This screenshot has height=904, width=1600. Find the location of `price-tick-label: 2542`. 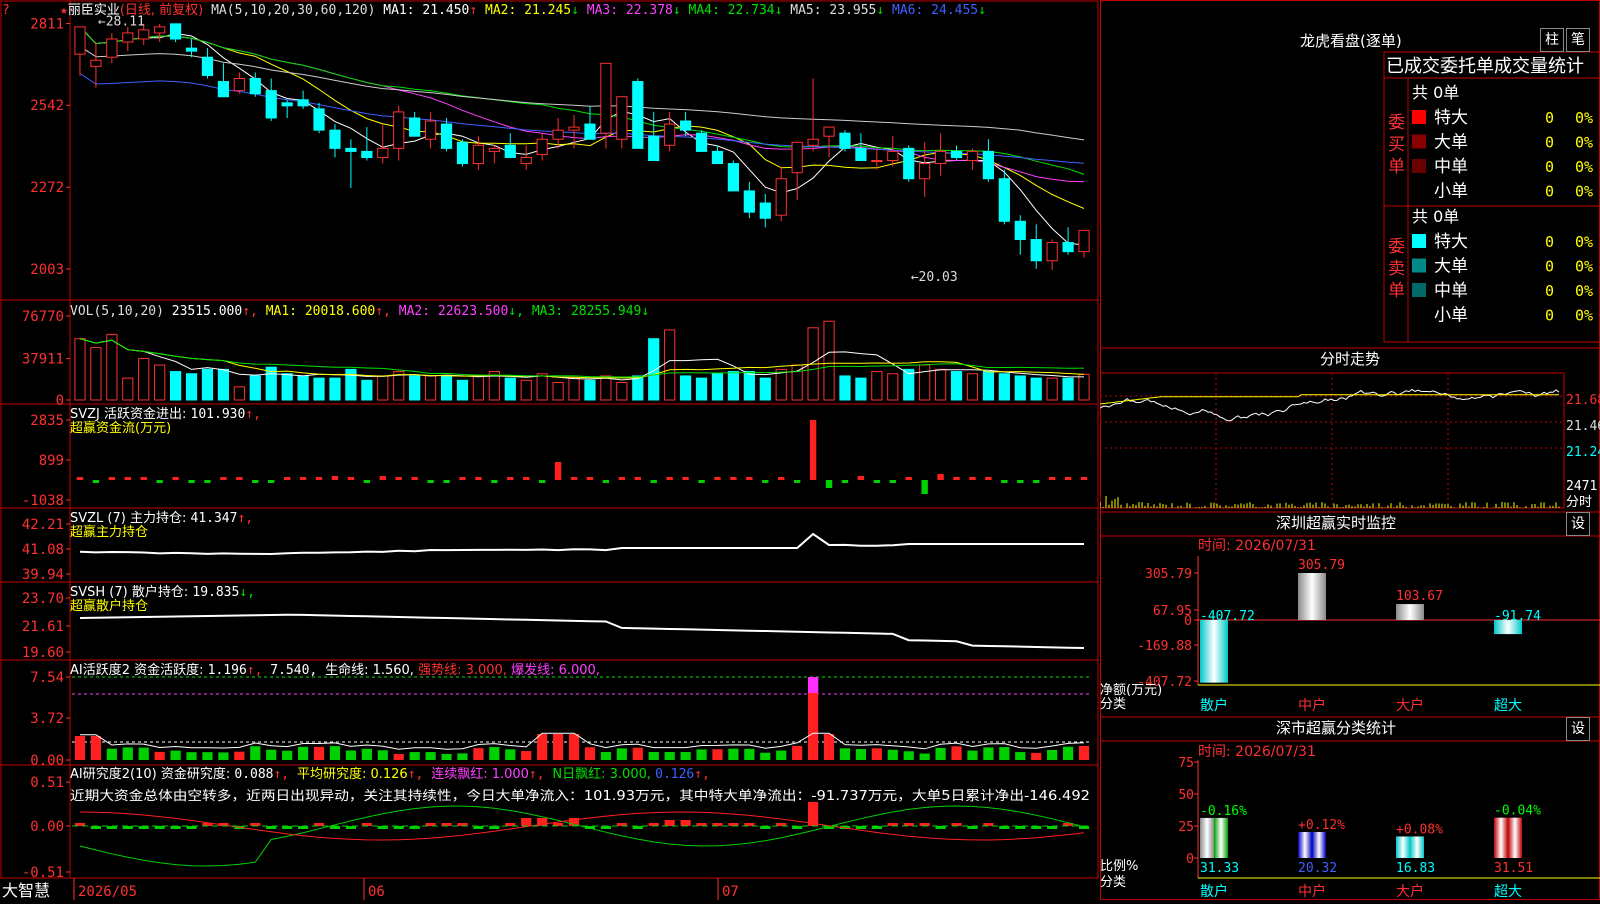

price-tick-label: 2542 is located at coordinates (47, 106).